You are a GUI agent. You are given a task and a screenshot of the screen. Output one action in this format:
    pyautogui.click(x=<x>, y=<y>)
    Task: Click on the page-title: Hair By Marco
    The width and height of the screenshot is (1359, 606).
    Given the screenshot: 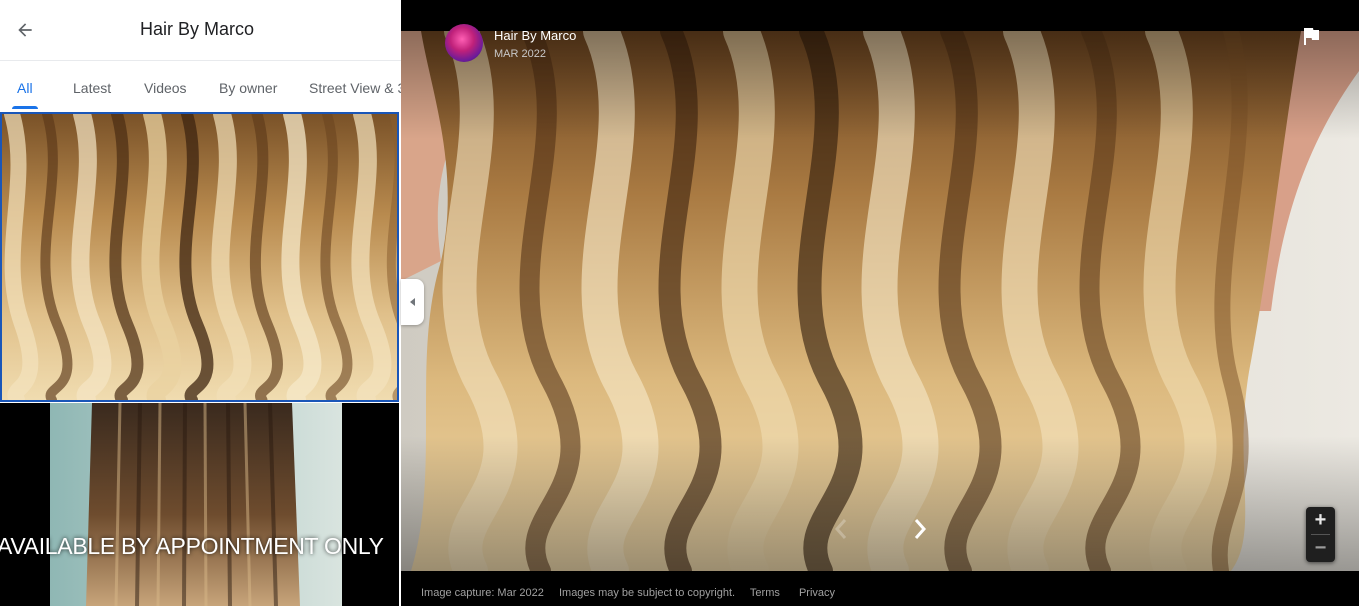 What is the action you would take?
    pyautogui.click(x=197, y=29)
    